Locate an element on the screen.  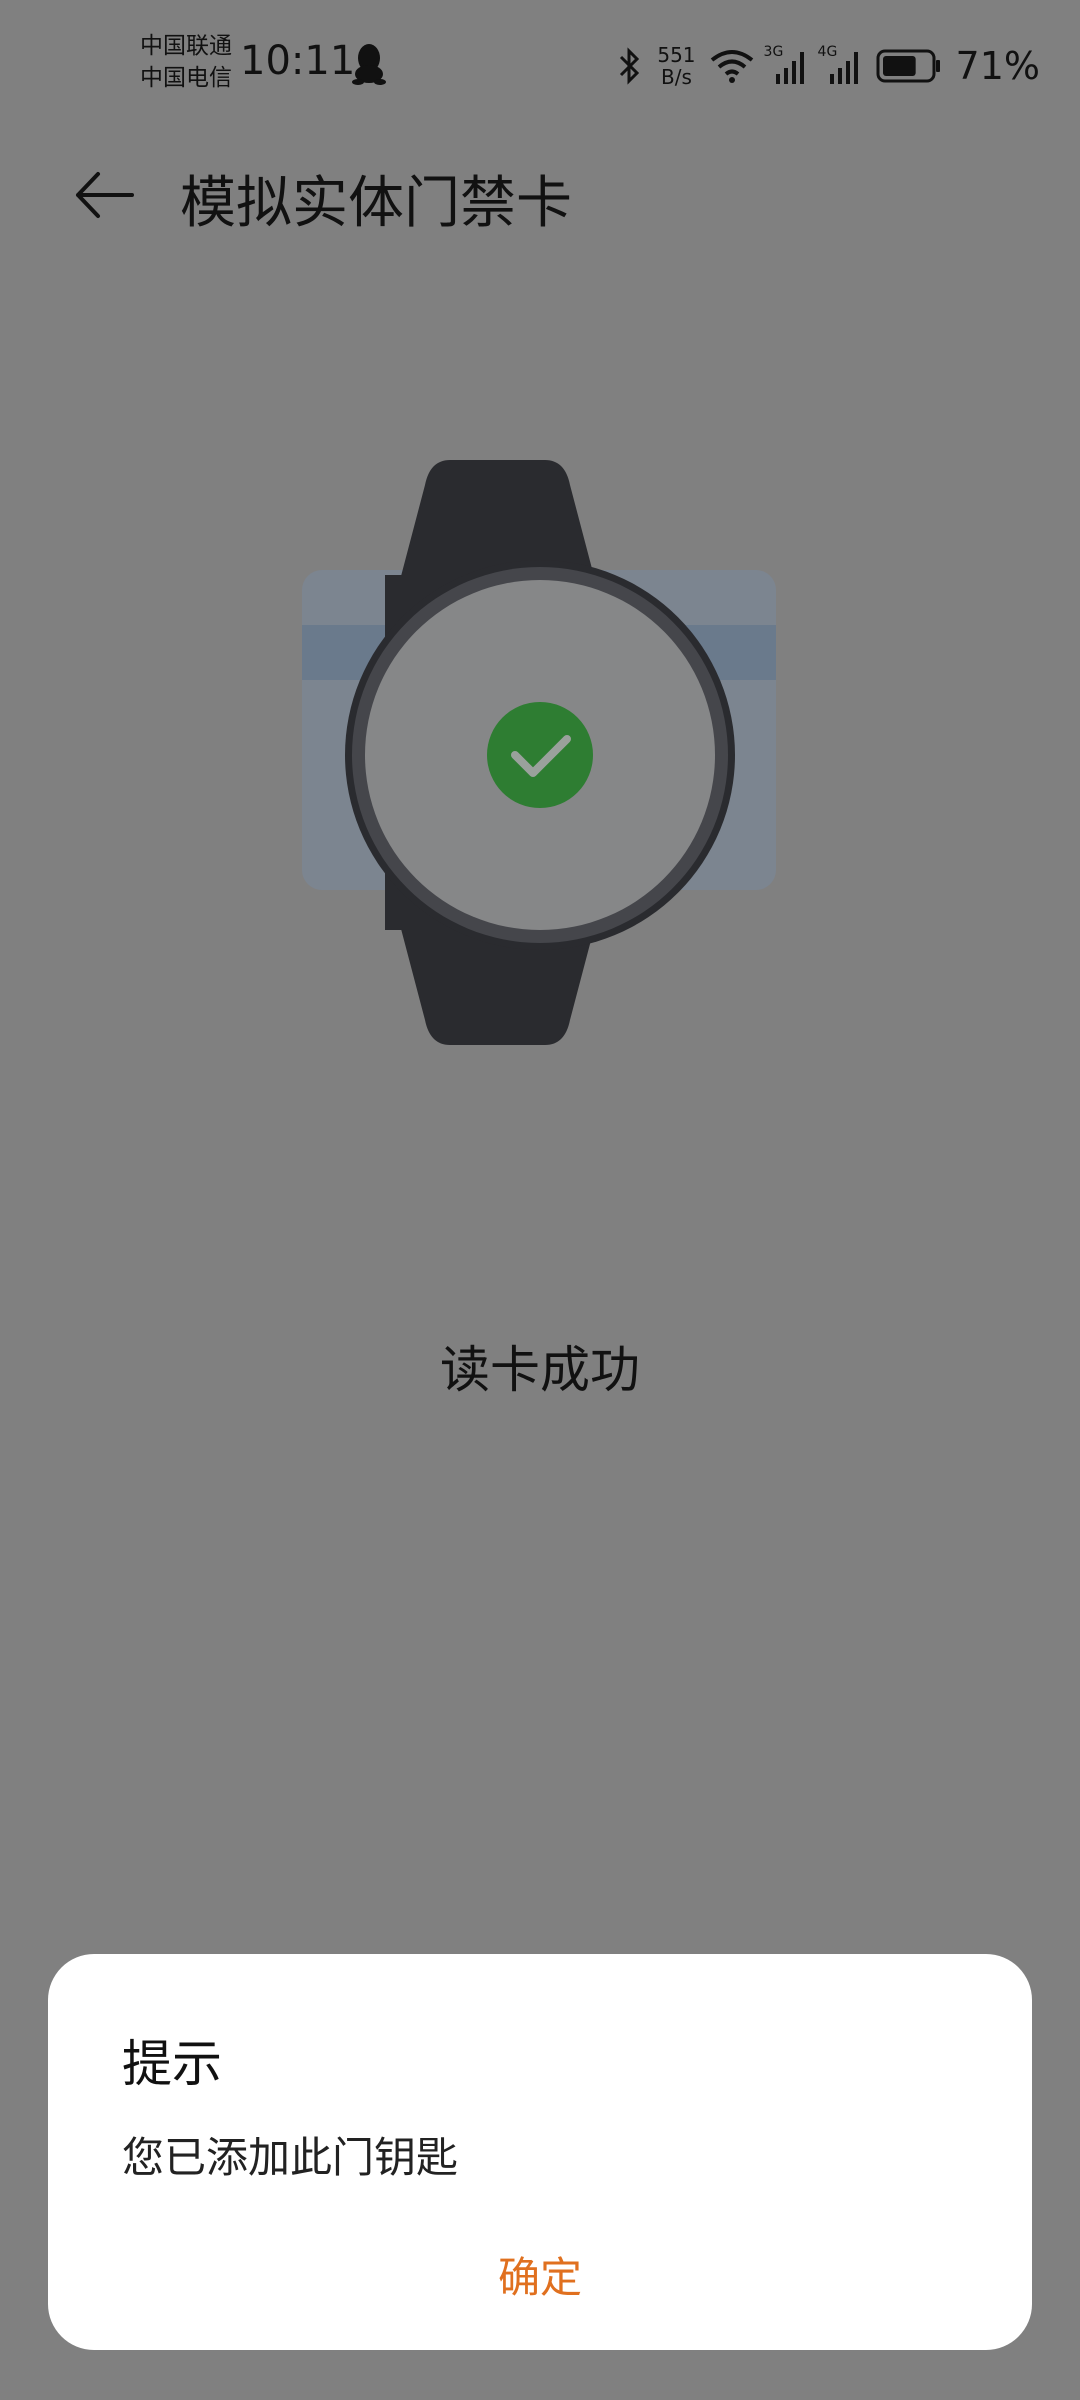
watch-card-illustration is located at coordinates (539, 752).